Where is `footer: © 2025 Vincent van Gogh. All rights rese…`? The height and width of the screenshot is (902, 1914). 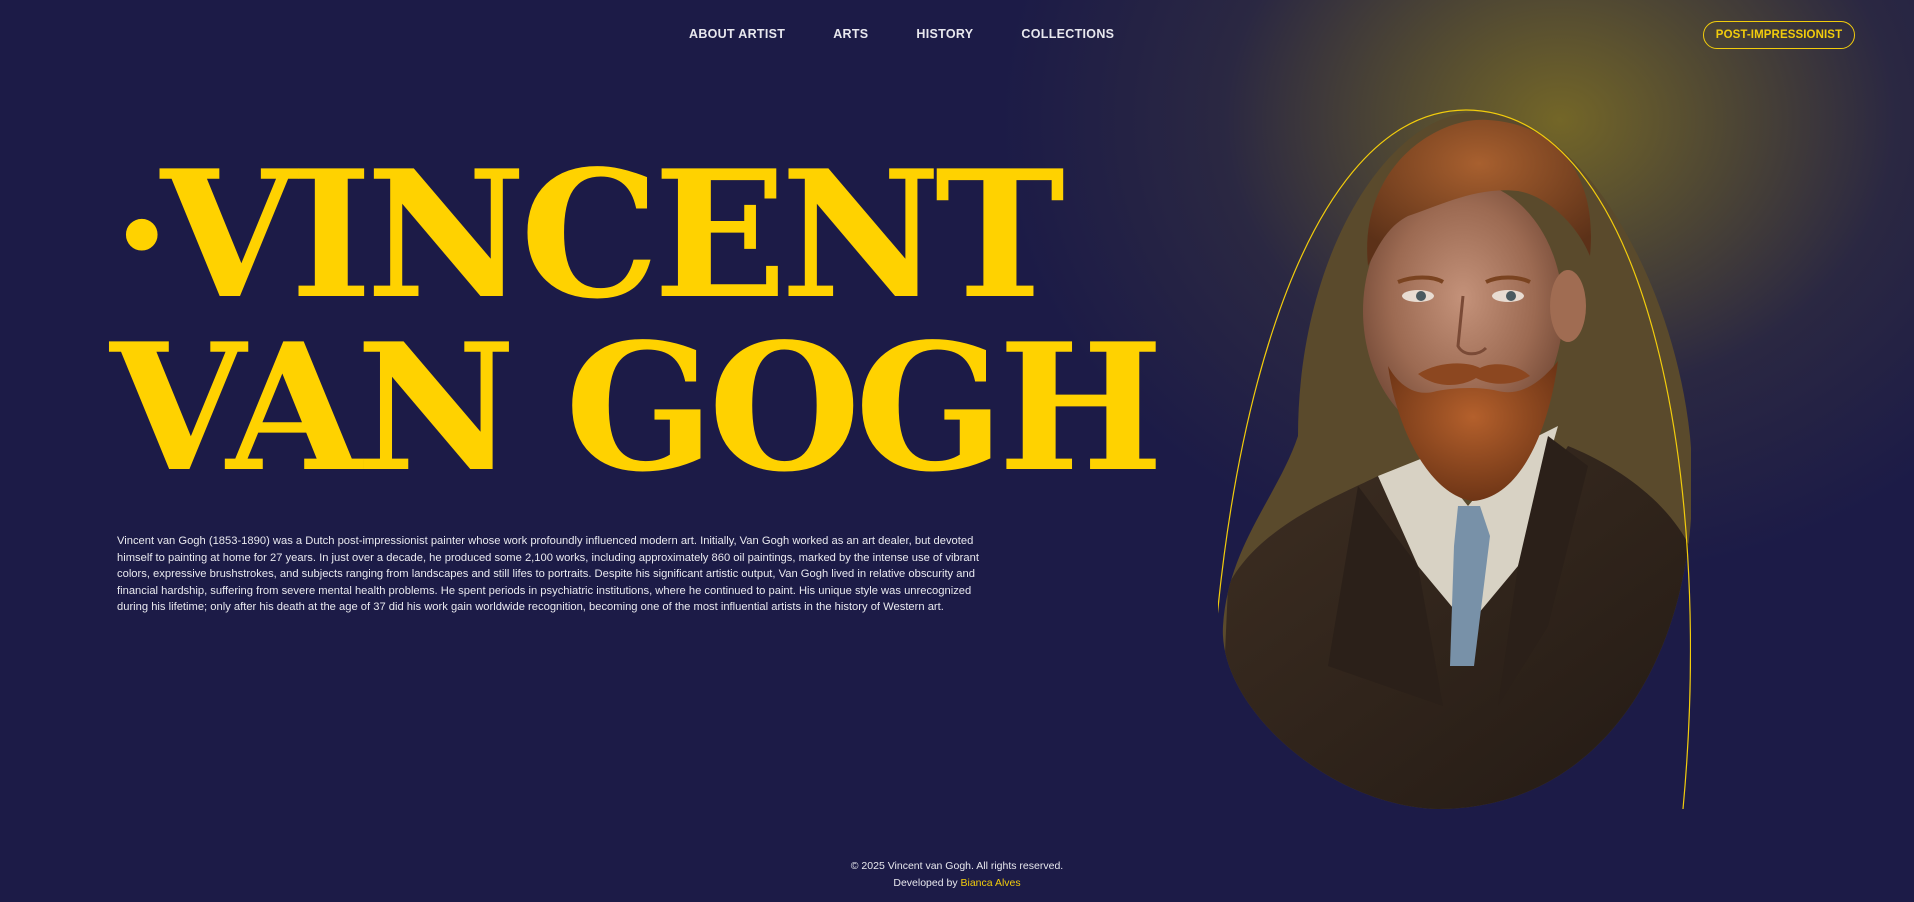
footer: © 2025 Vincent van Gogh. All rights rese… is located at coordinates (957, 875).